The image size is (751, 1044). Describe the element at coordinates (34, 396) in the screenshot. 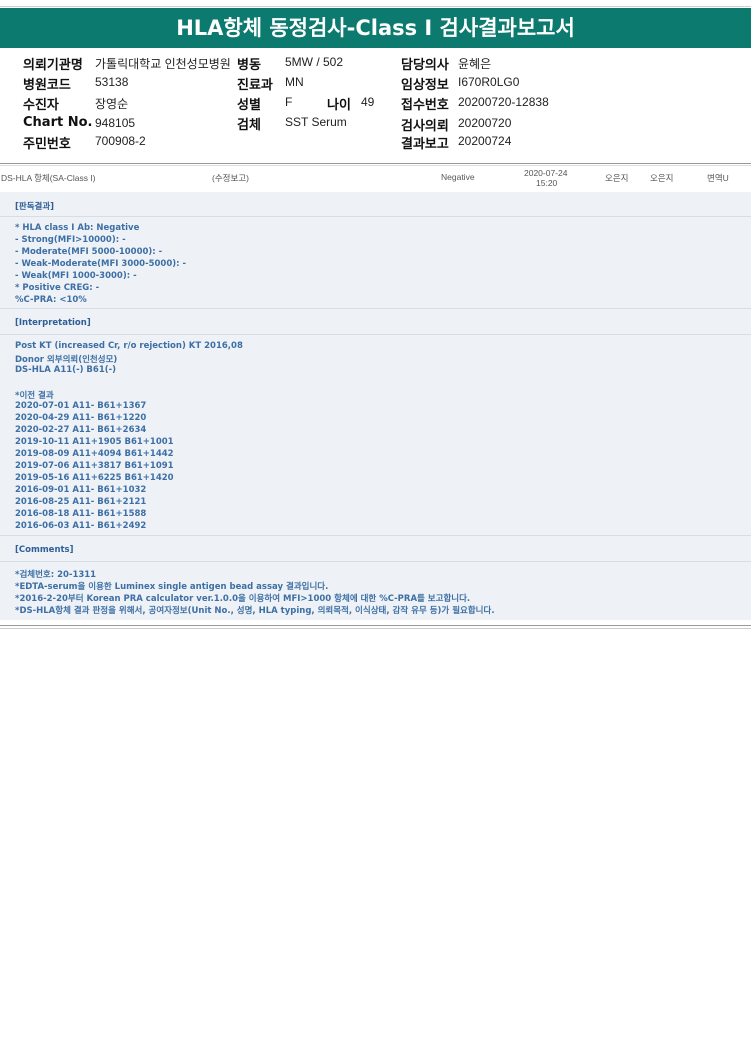

I see `report-line: *이전 결과` at that location.